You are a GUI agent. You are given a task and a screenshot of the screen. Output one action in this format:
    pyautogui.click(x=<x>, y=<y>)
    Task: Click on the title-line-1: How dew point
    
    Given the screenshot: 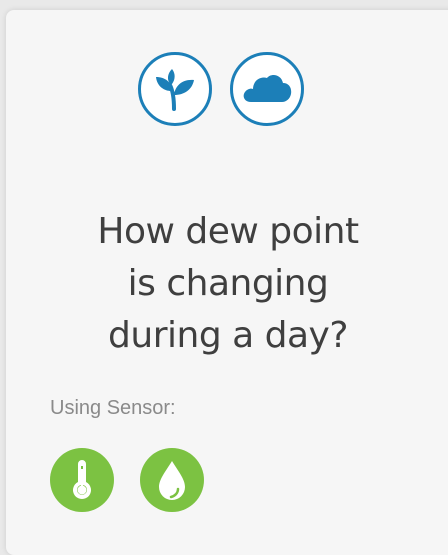 What is the action you would take?
    pyautogui.click(x=228, y=232)
    